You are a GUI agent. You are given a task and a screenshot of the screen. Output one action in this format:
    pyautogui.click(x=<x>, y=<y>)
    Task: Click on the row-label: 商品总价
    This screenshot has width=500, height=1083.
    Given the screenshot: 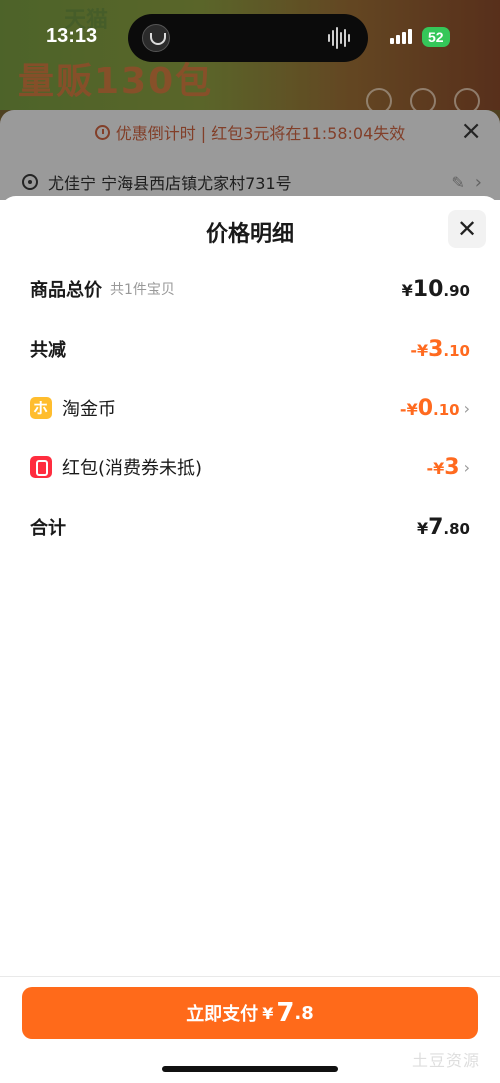 What is the action you would take?
    pyautogui.click(x=66, y=290)
    